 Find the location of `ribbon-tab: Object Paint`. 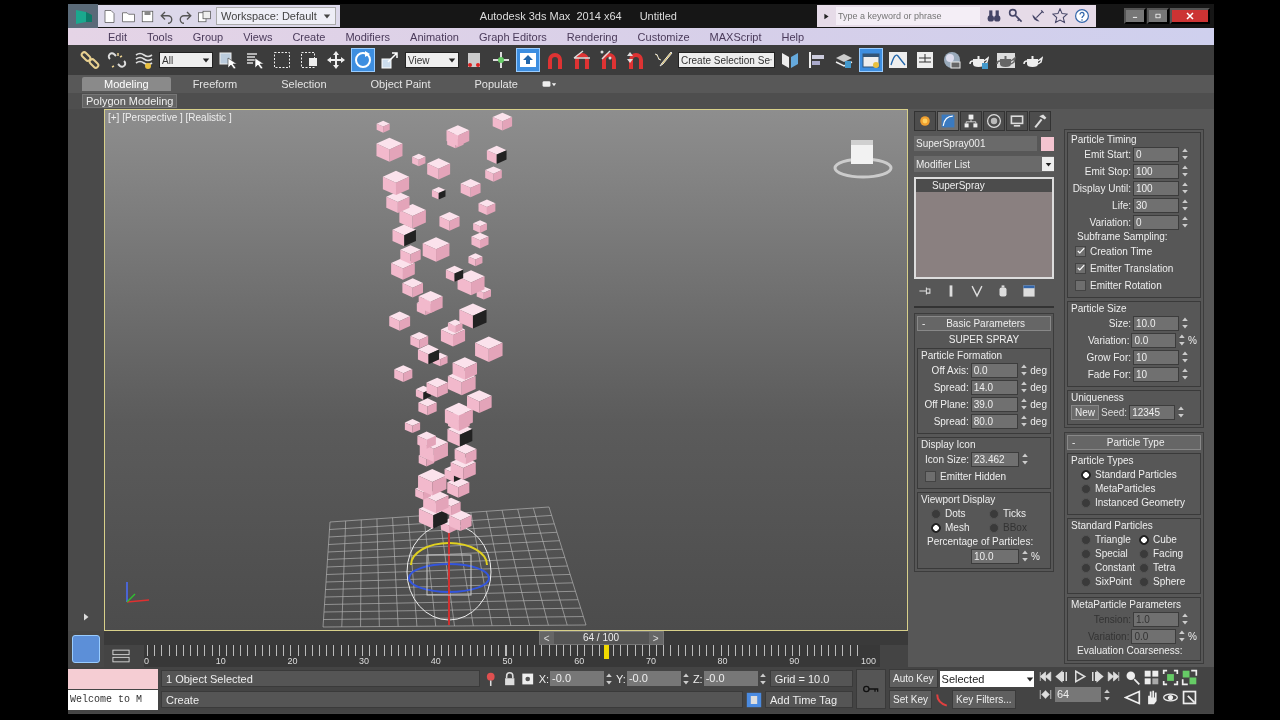

ribbon-tab: Object Paint is located at coordinates (400, 84).